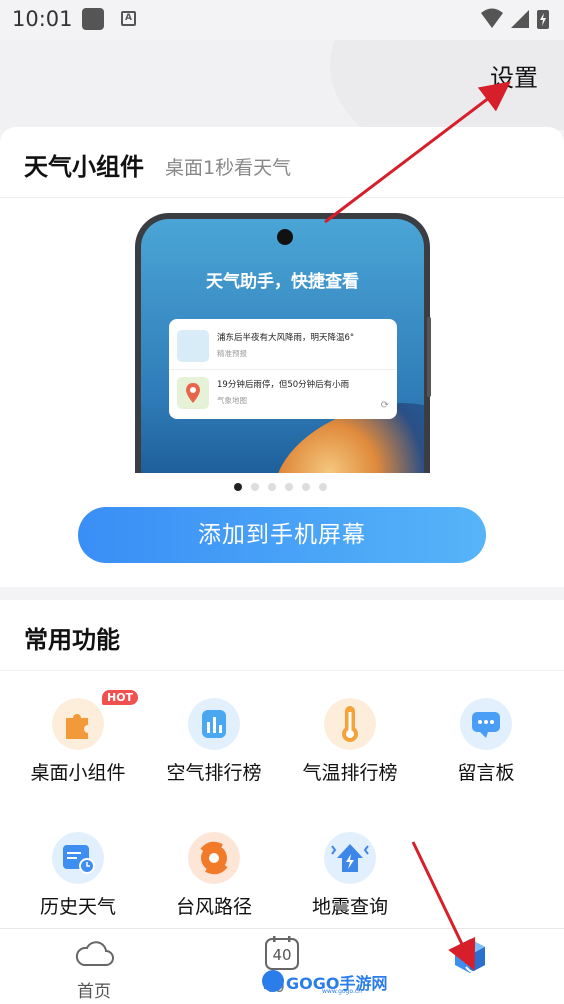 This screenshot has width=564, height=1004. Describe the element at coordinates (282, 535) in the screenshot. I see `add-to-home-screen-button: 添加到手机屏幕` at that location.